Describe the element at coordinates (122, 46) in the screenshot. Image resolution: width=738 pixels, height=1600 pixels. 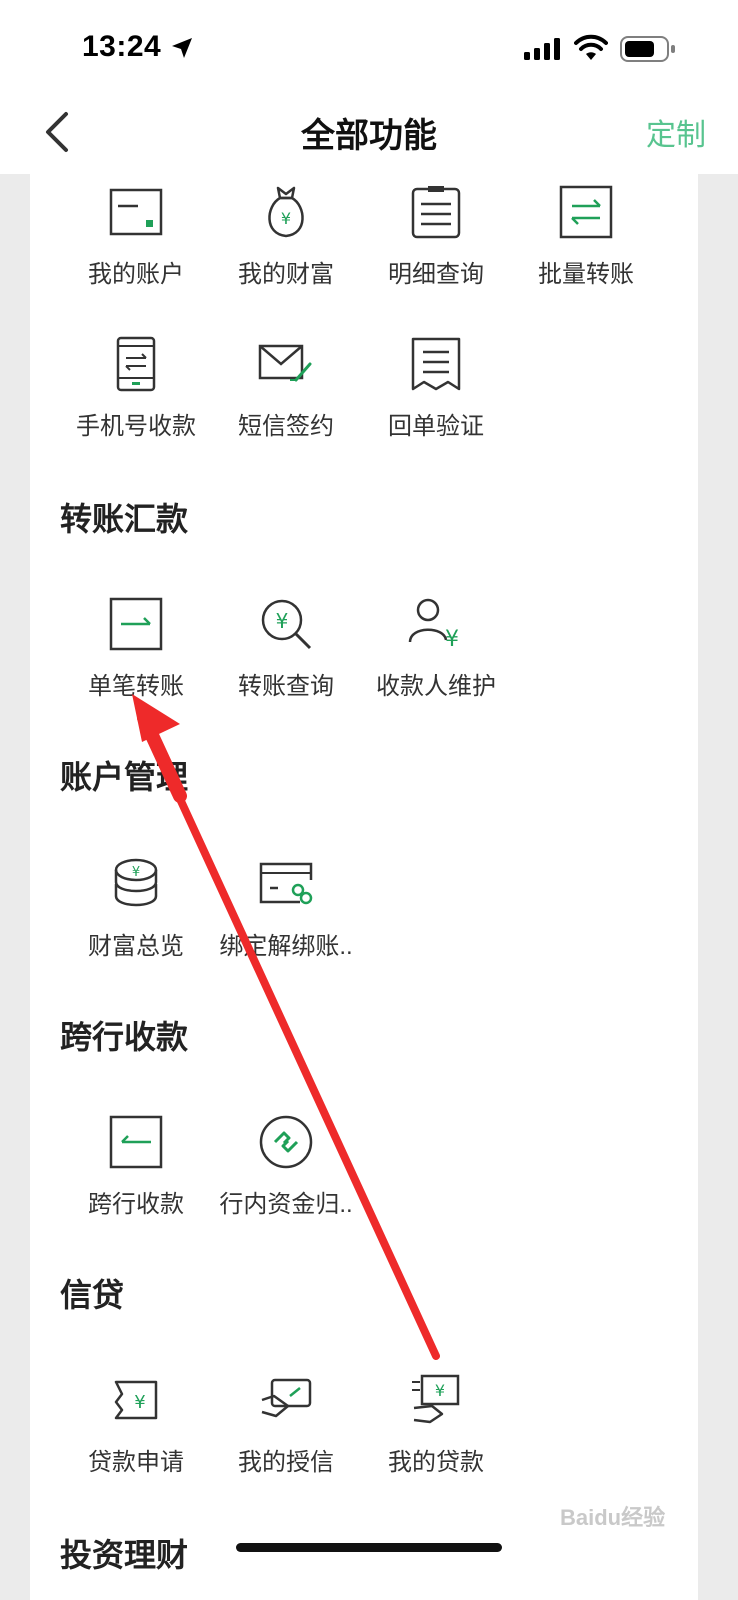
I see `status-time: 13:24` at that location.